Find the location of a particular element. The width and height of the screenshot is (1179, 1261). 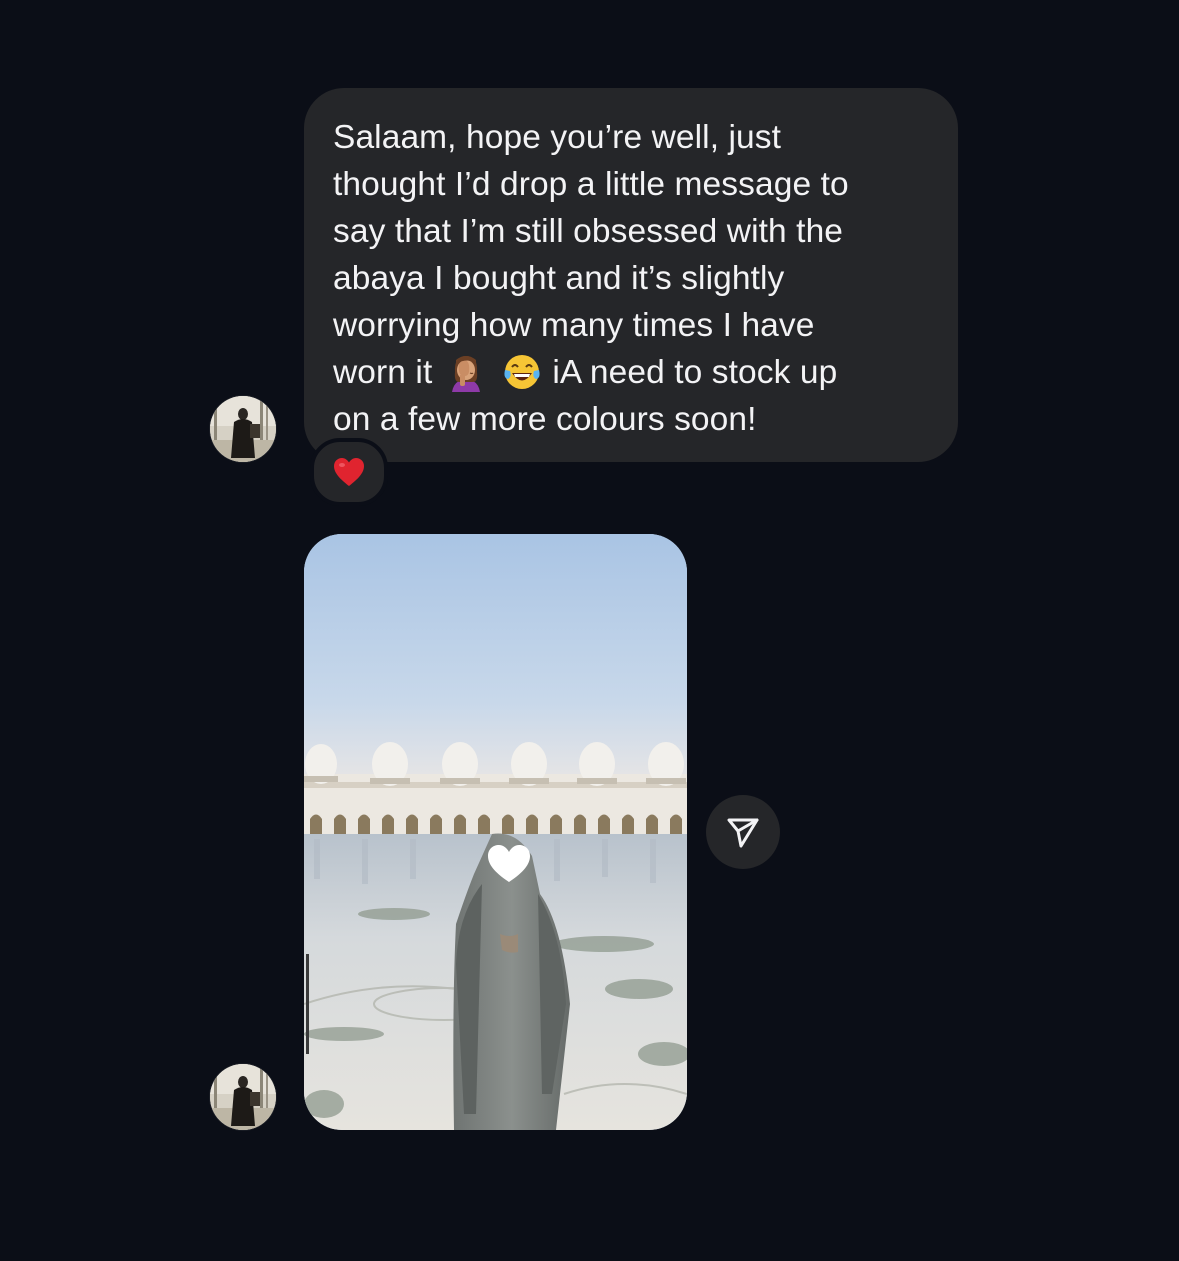

paper-plane-share-icon is located at coordinates (743, 833).